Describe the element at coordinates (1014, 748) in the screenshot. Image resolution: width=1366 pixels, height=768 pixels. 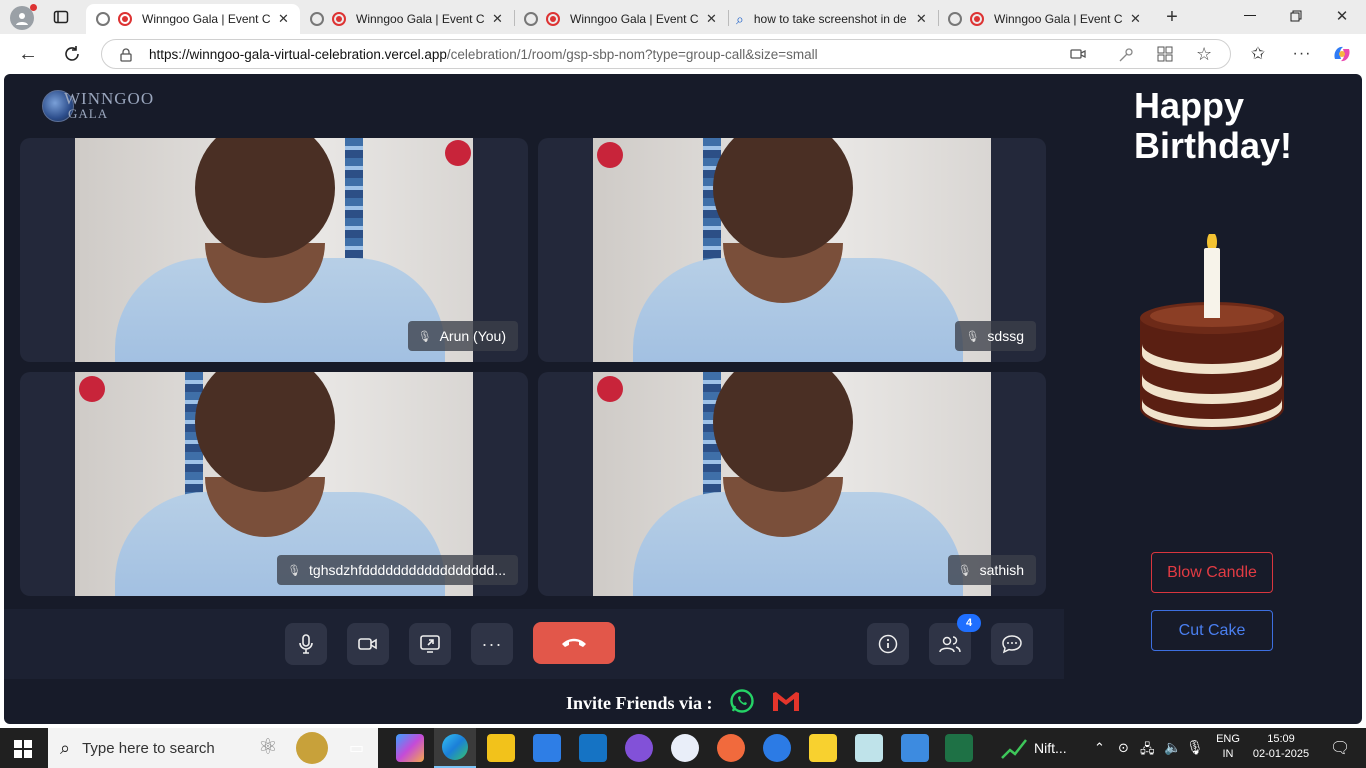
I see `stock-widget-icon` at that location.